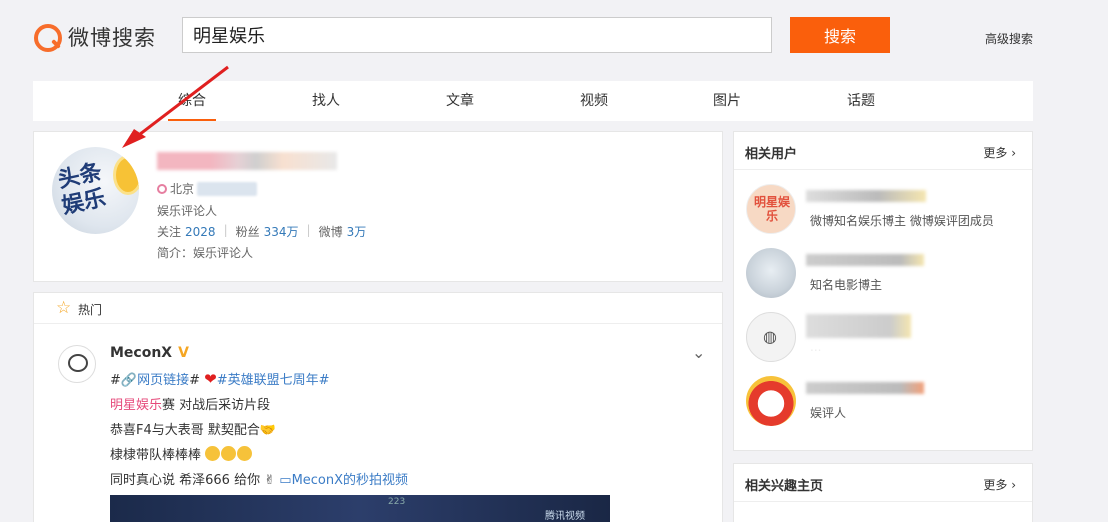  What do you see at coordinates (175, 106) in the screenshot?
I see `annotation-arrow` at bounding box center [175, 106].